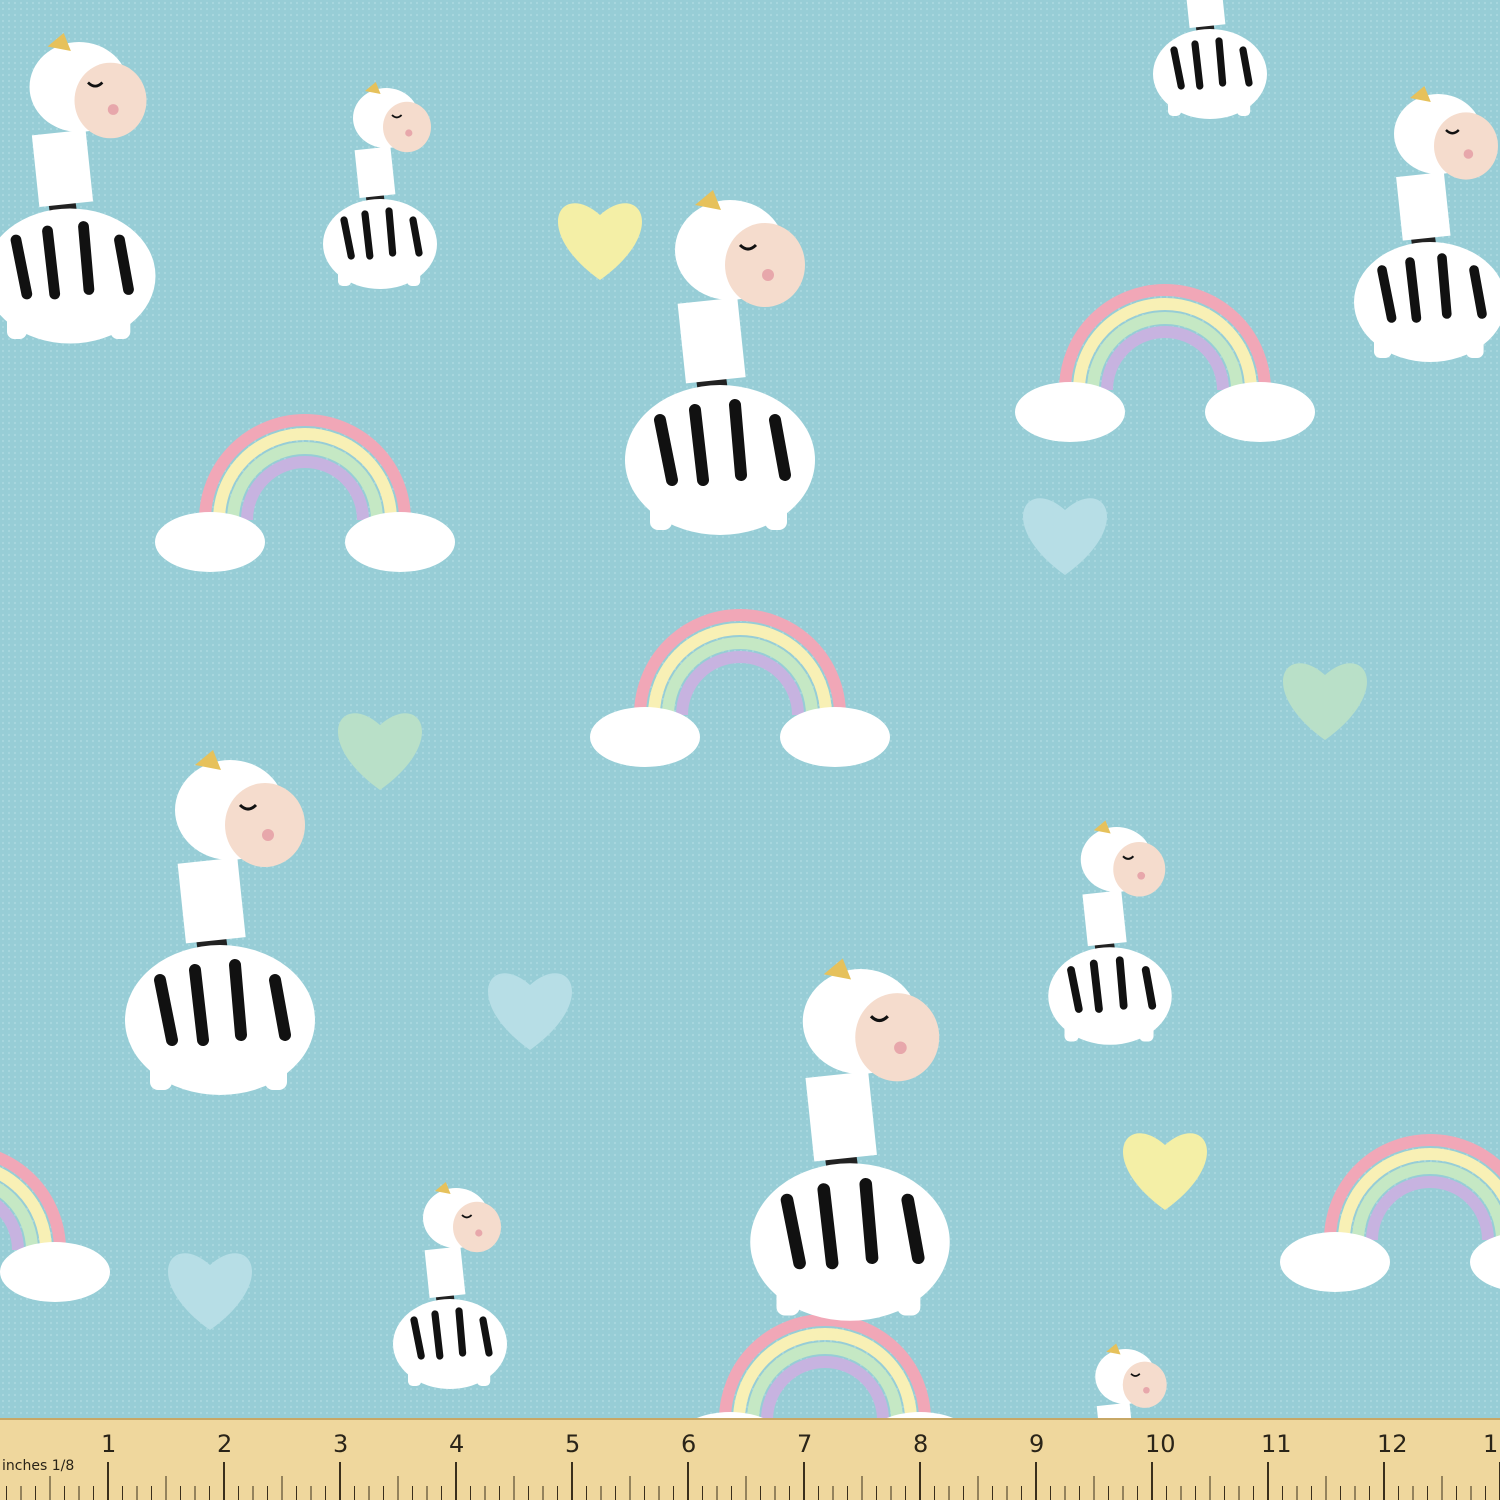 The height and width of the screenshot is (1500, 1500). What do you see at coordinates (573, 1444) in the screenshot?
I see `ruler-number: 5` at bounding box center [573, 1444].